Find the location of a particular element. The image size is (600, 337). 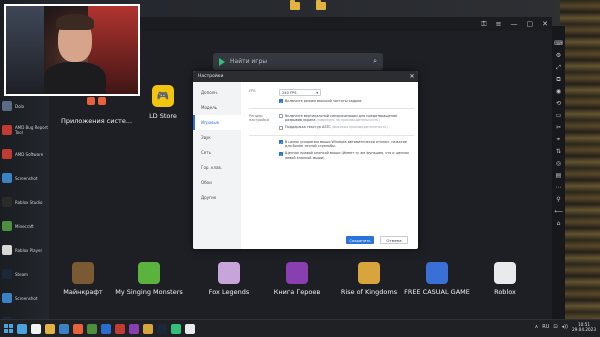

settings-nav-item: Гор. клав. is located at coordinates (217, 167).